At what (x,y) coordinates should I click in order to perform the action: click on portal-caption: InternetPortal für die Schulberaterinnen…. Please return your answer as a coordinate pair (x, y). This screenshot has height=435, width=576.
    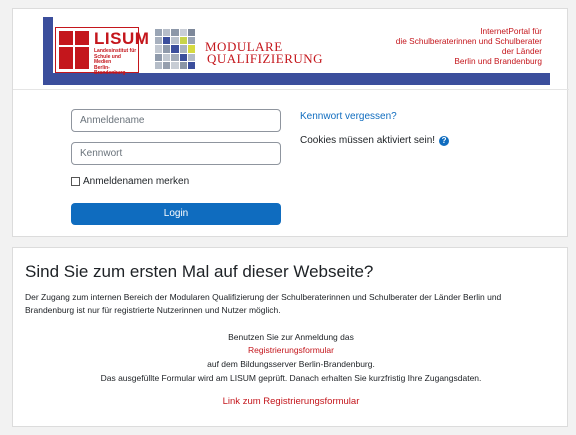
    Looking at the image, I should click on (468, 46).